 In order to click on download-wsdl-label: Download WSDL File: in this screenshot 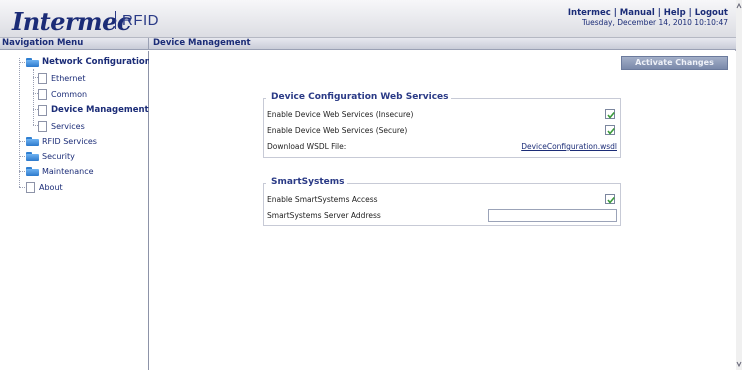, I will do `click(307, 146)`.